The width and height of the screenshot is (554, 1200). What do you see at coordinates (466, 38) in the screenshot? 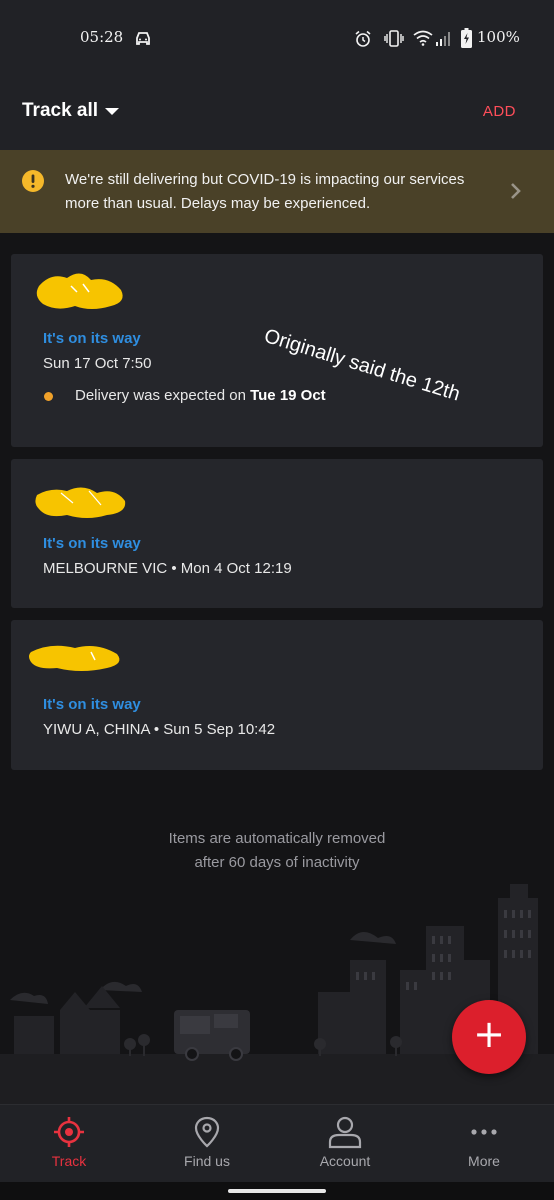
I see `battery-icon` at bounding box center [466, 38].